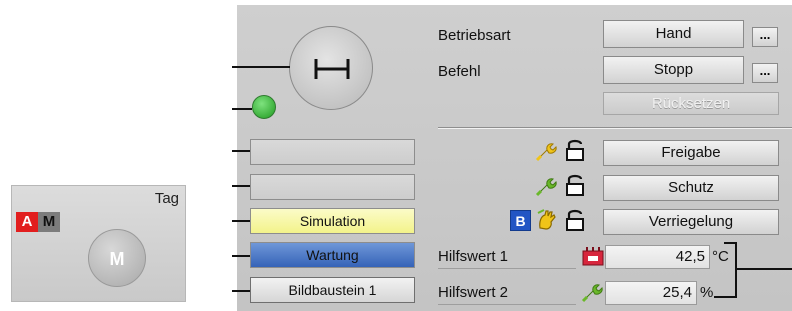  What do you see at coordinates (720, 256) in the screenshot?
I see `aux-value-1-unit: °C` at bounding box center [720, 256].